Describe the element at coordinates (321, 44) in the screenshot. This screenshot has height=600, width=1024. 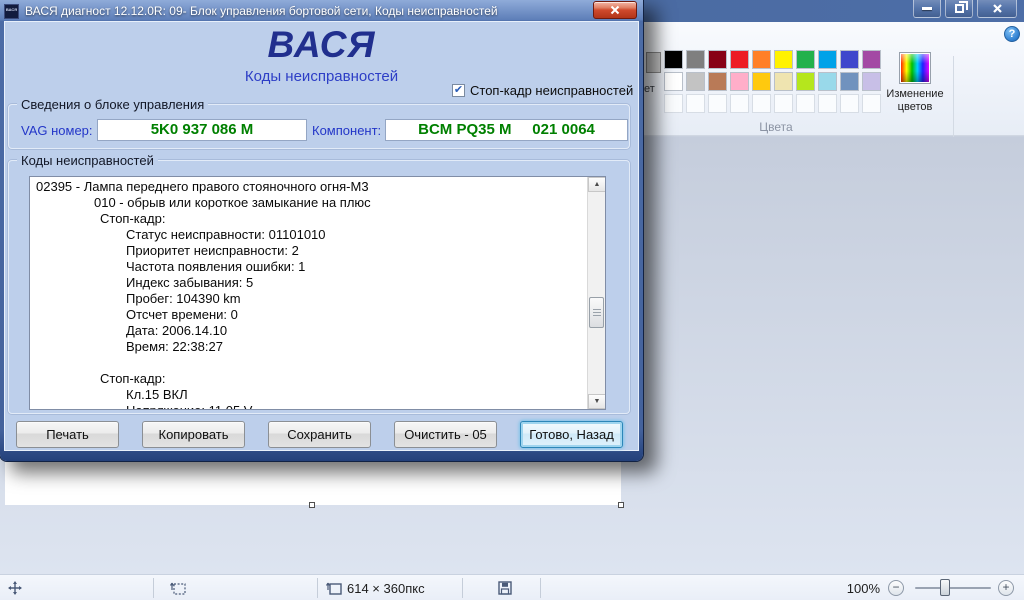
I see `vcds-heading: ВАСЯ` at that location.